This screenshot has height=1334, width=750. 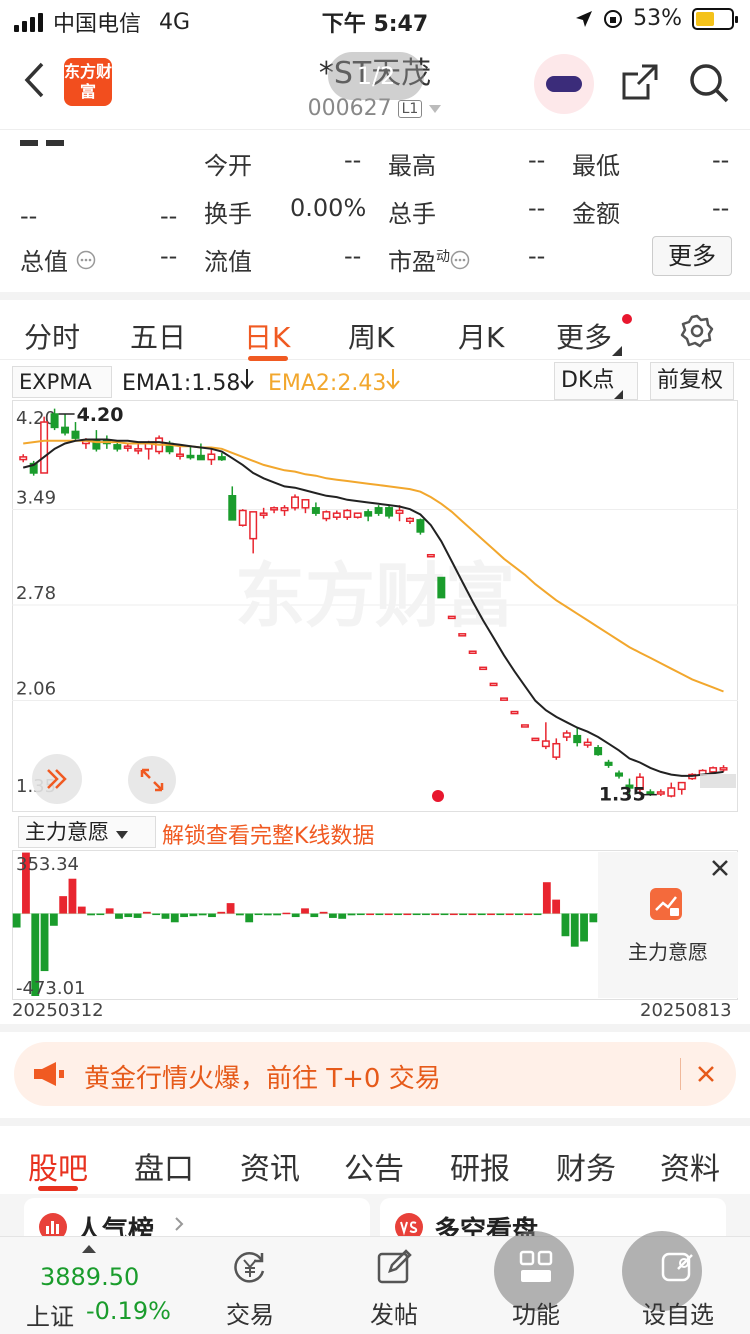 What do you see at coordinates (375, 596) in the screenshot?
I see `watermark: 东方财富` at bounding box center [375, 596].